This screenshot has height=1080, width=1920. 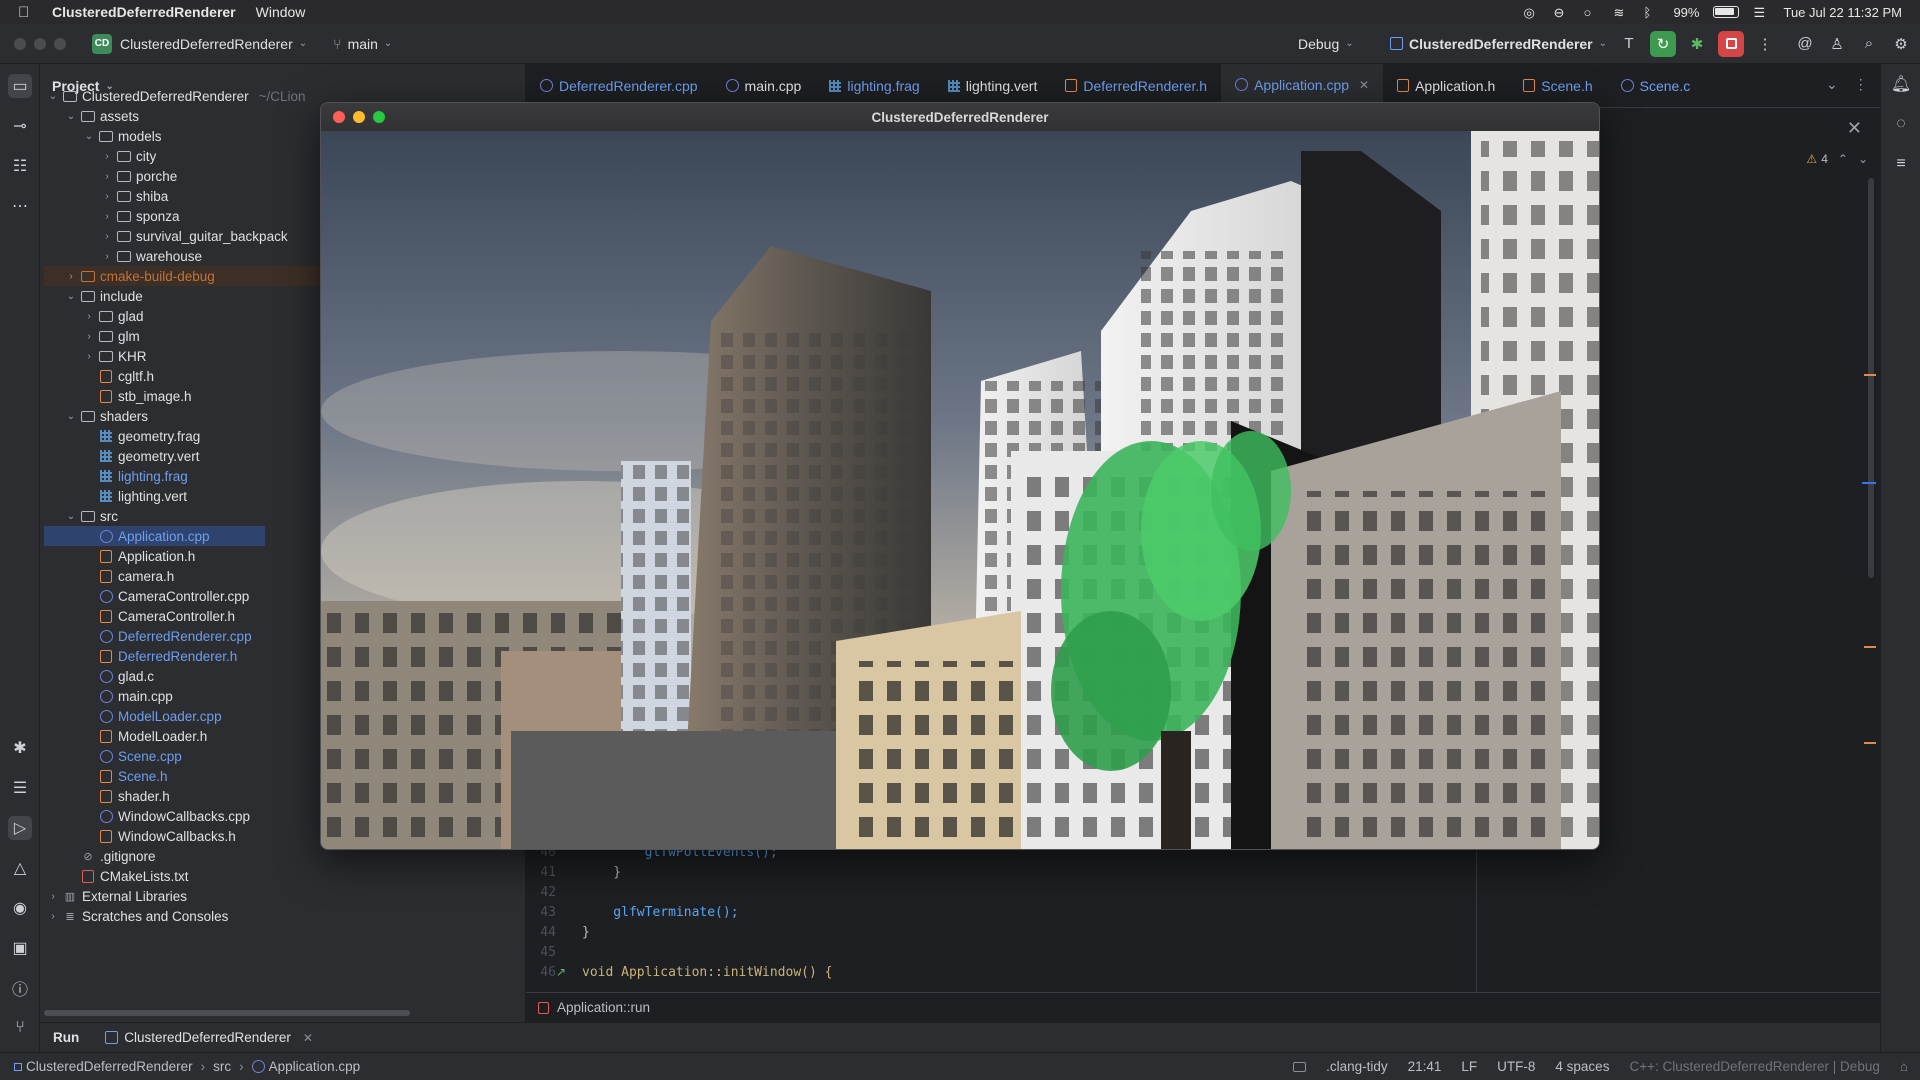 I want to click on tree-item: › KHR, so click(x=95, y=356).